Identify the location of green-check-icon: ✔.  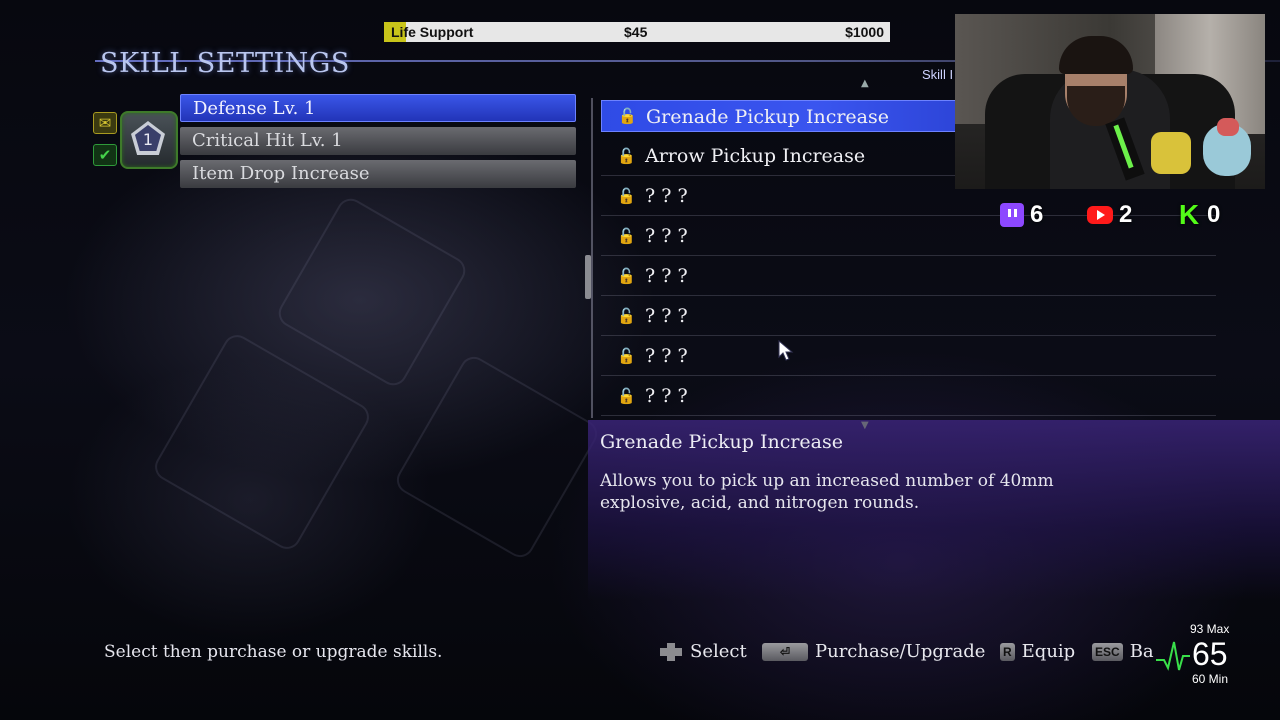
(105, 155).